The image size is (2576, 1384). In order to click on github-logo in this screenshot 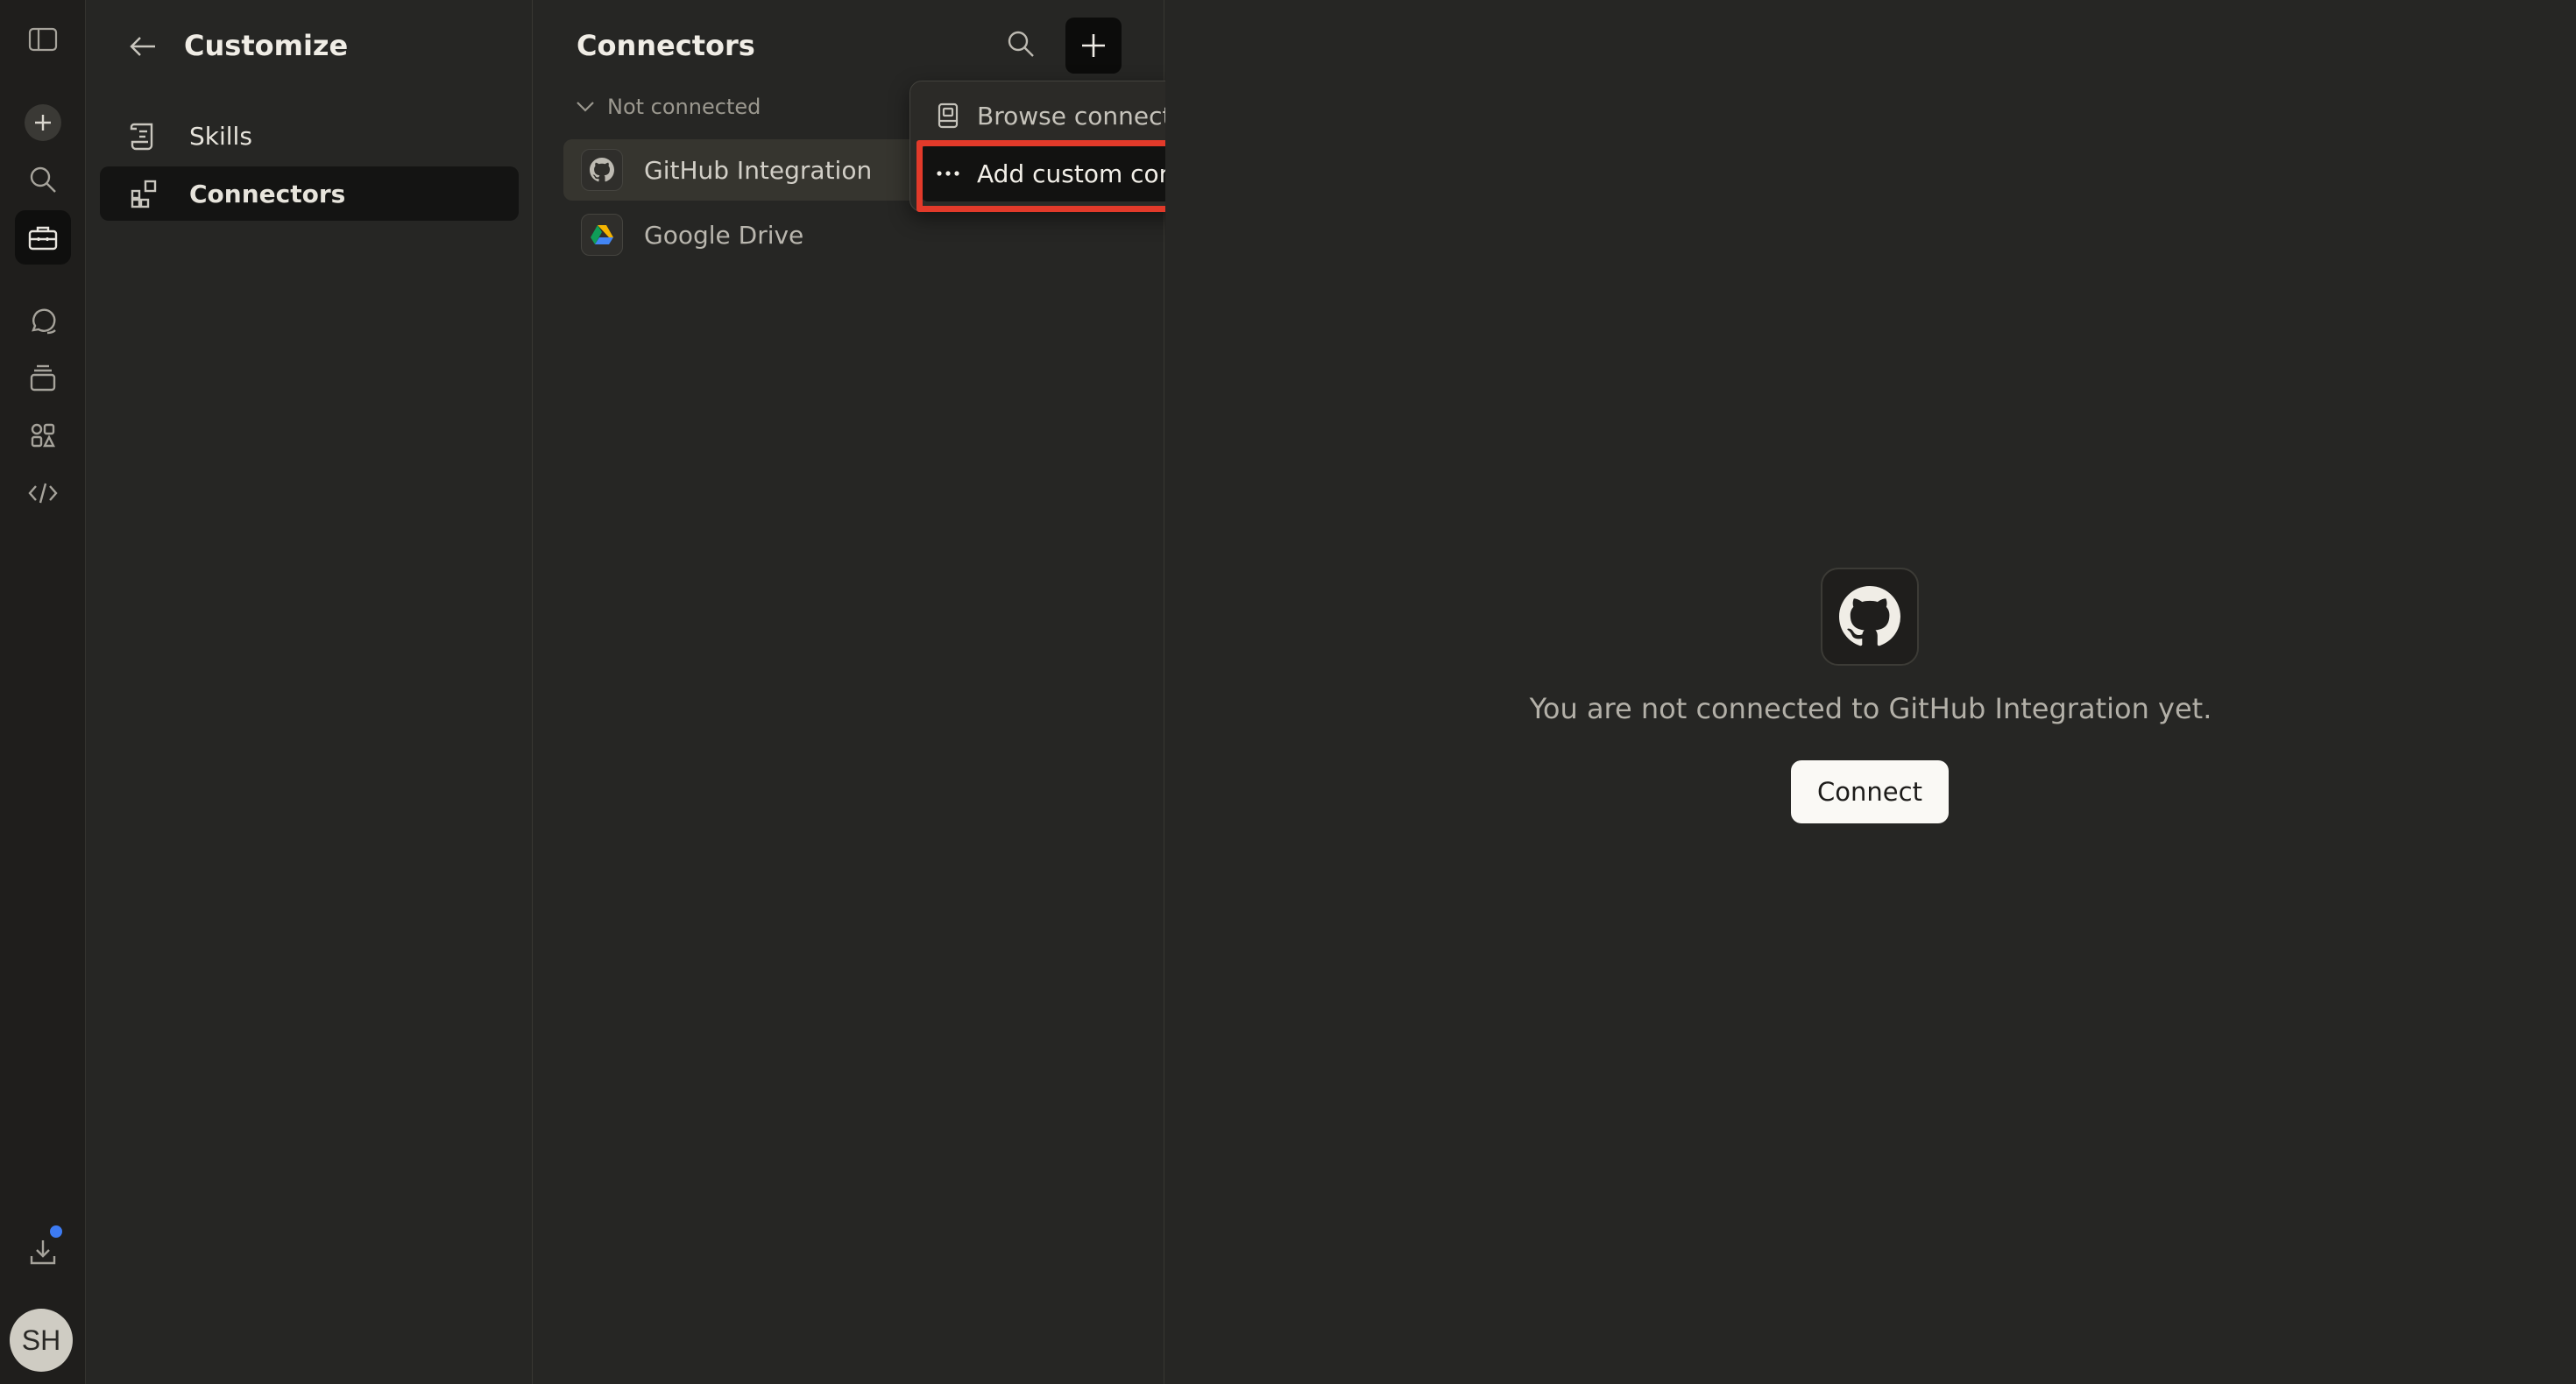, I will do `click(1870, 617)`.